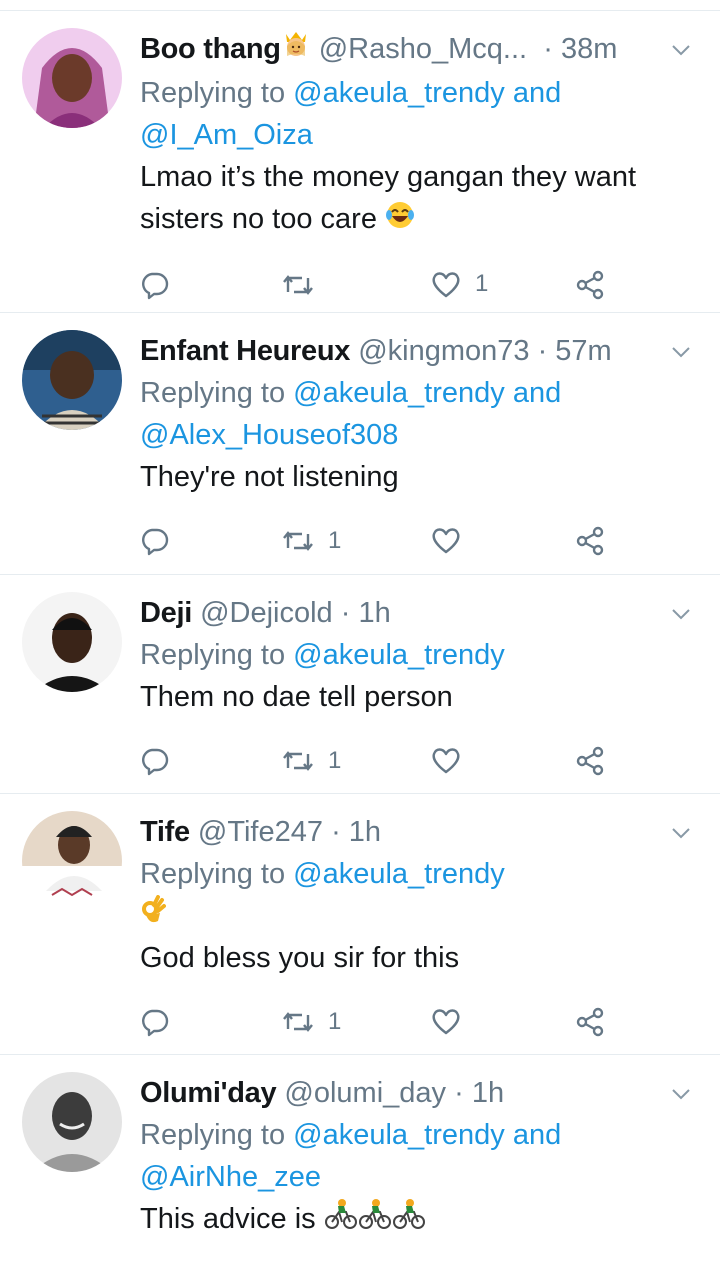 The width and height of the screenshot is (720, 1275). I want to click on like-button: 1, so click(459, 284).